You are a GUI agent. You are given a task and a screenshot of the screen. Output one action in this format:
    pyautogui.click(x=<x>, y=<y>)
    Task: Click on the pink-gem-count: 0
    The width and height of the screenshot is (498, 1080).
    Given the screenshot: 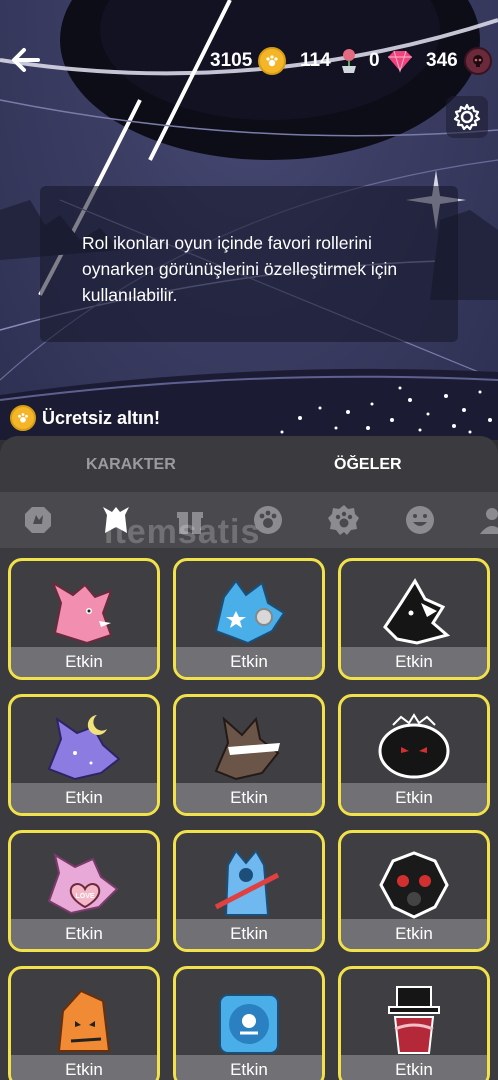 What is the action you would take?
    pyautogui.click(x=374, y=60)
    